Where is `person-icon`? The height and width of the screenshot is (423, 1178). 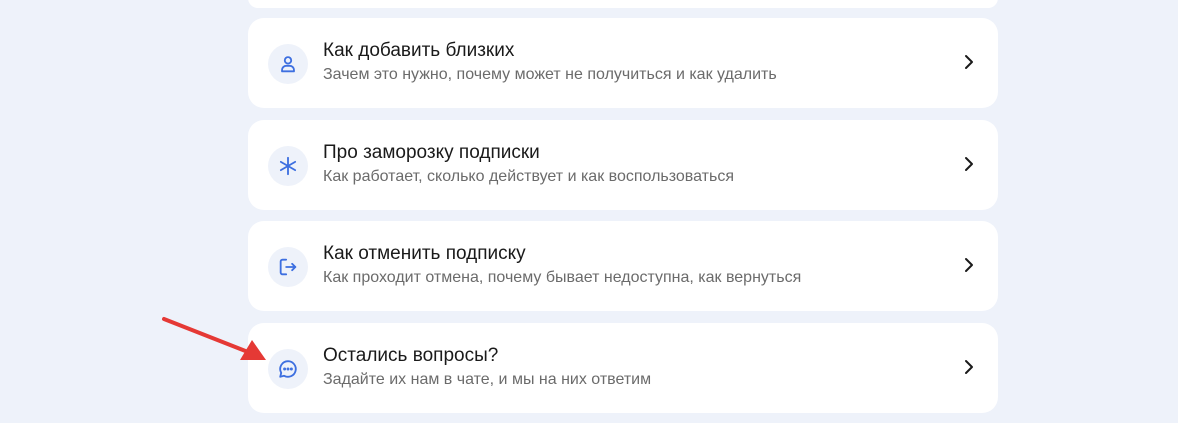
person-icon is located at coordinates (288, 64).